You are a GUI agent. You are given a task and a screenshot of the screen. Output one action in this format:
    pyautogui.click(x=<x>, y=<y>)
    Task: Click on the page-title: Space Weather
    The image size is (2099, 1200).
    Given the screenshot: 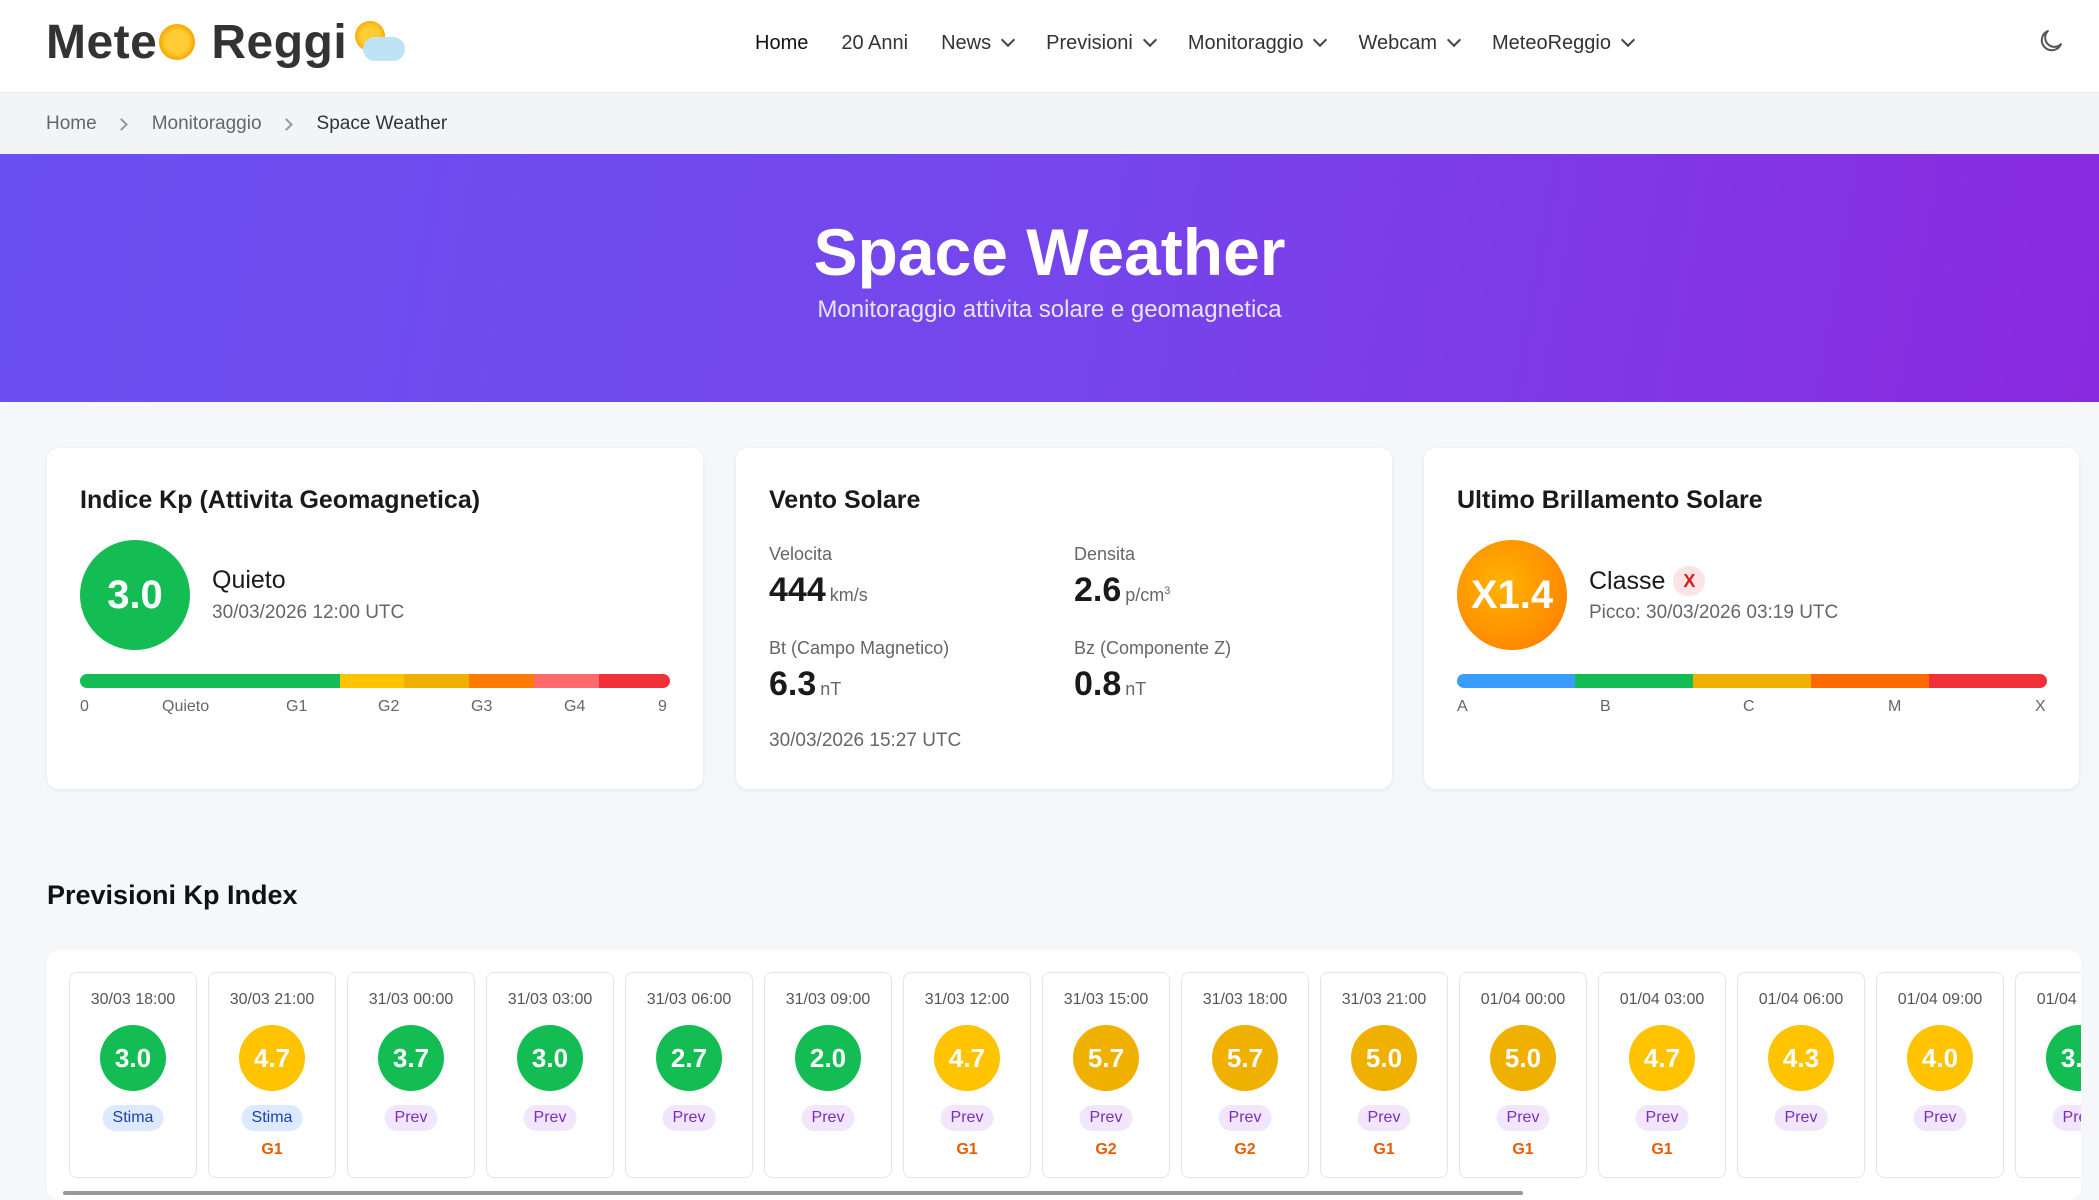 What is the action you would take?
    pyautogui.click(x=1049, y=252)
    